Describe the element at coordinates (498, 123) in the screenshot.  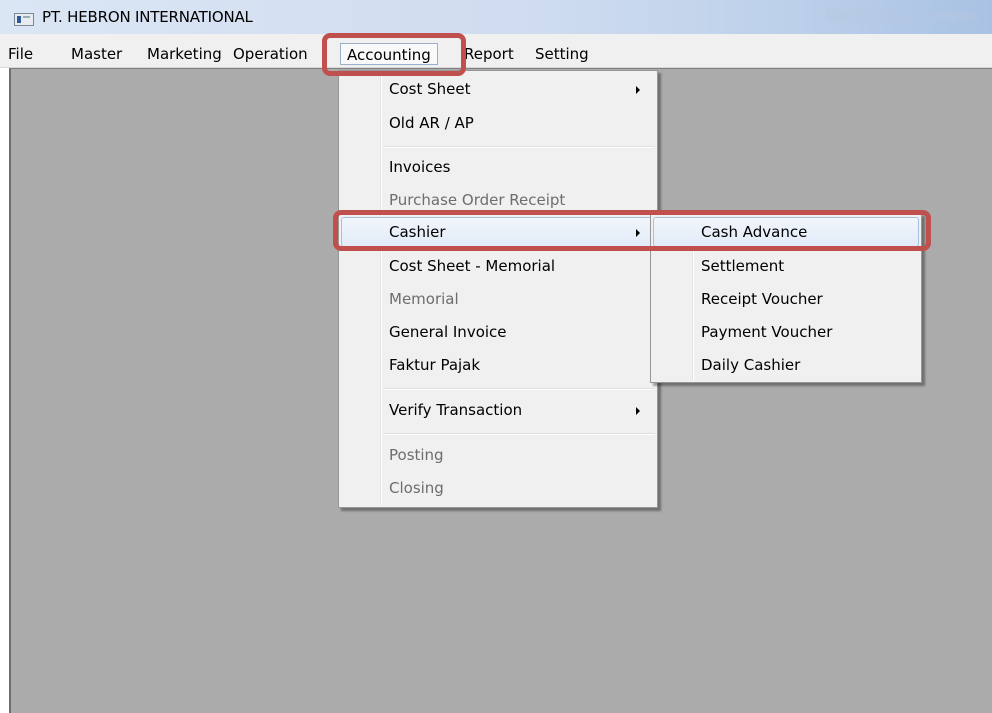
I see `menu-item-old-ar-ap: Old AR / AP` at that location.